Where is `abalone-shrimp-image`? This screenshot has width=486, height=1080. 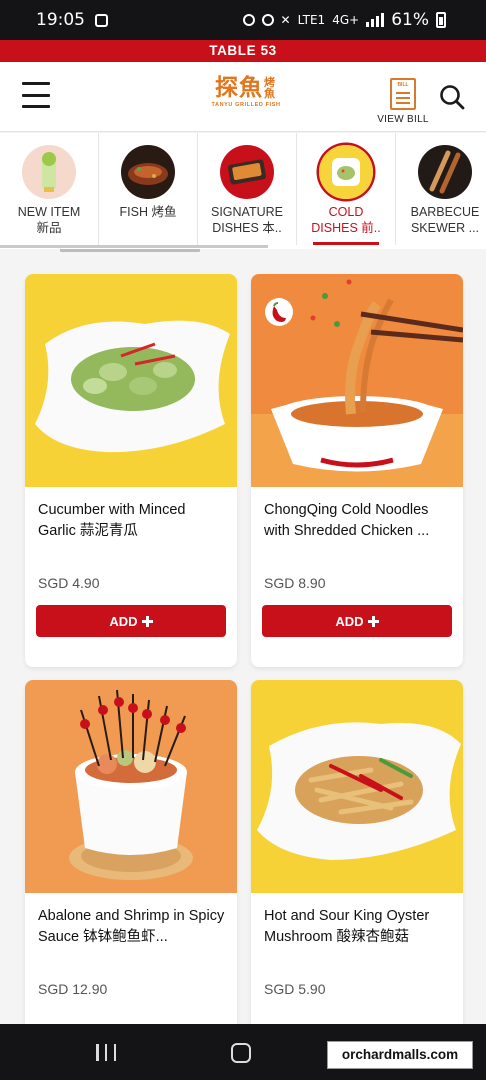
abalone-shrimp-image is located at coordinates (131, 786).